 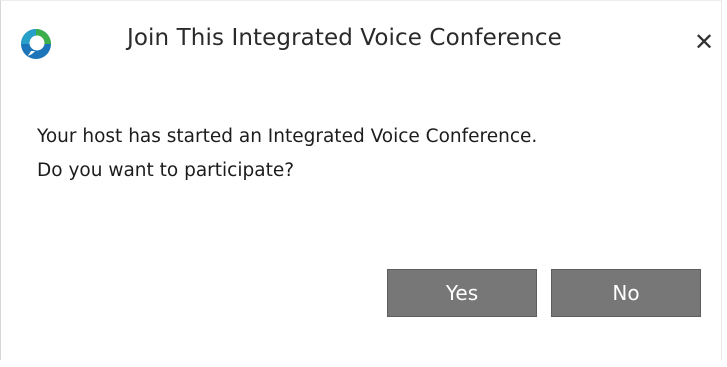 What do you see at coordinates (36, 44) in the screenshot?
I see `app-logo-icon` at bounding box center [36, 44].